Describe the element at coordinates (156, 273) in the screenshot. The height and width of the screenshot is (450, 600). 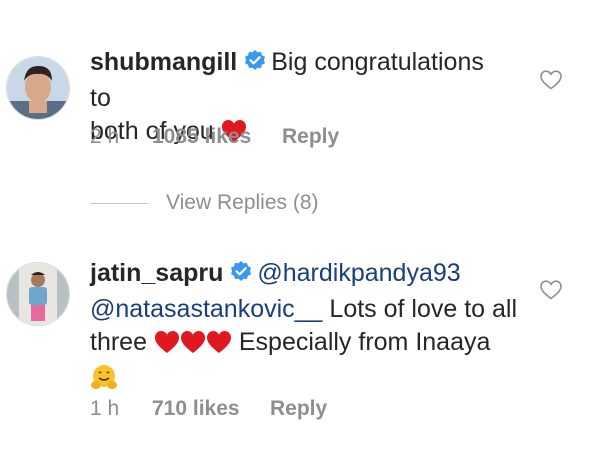
I see `username: jatin_sapru` at that location.